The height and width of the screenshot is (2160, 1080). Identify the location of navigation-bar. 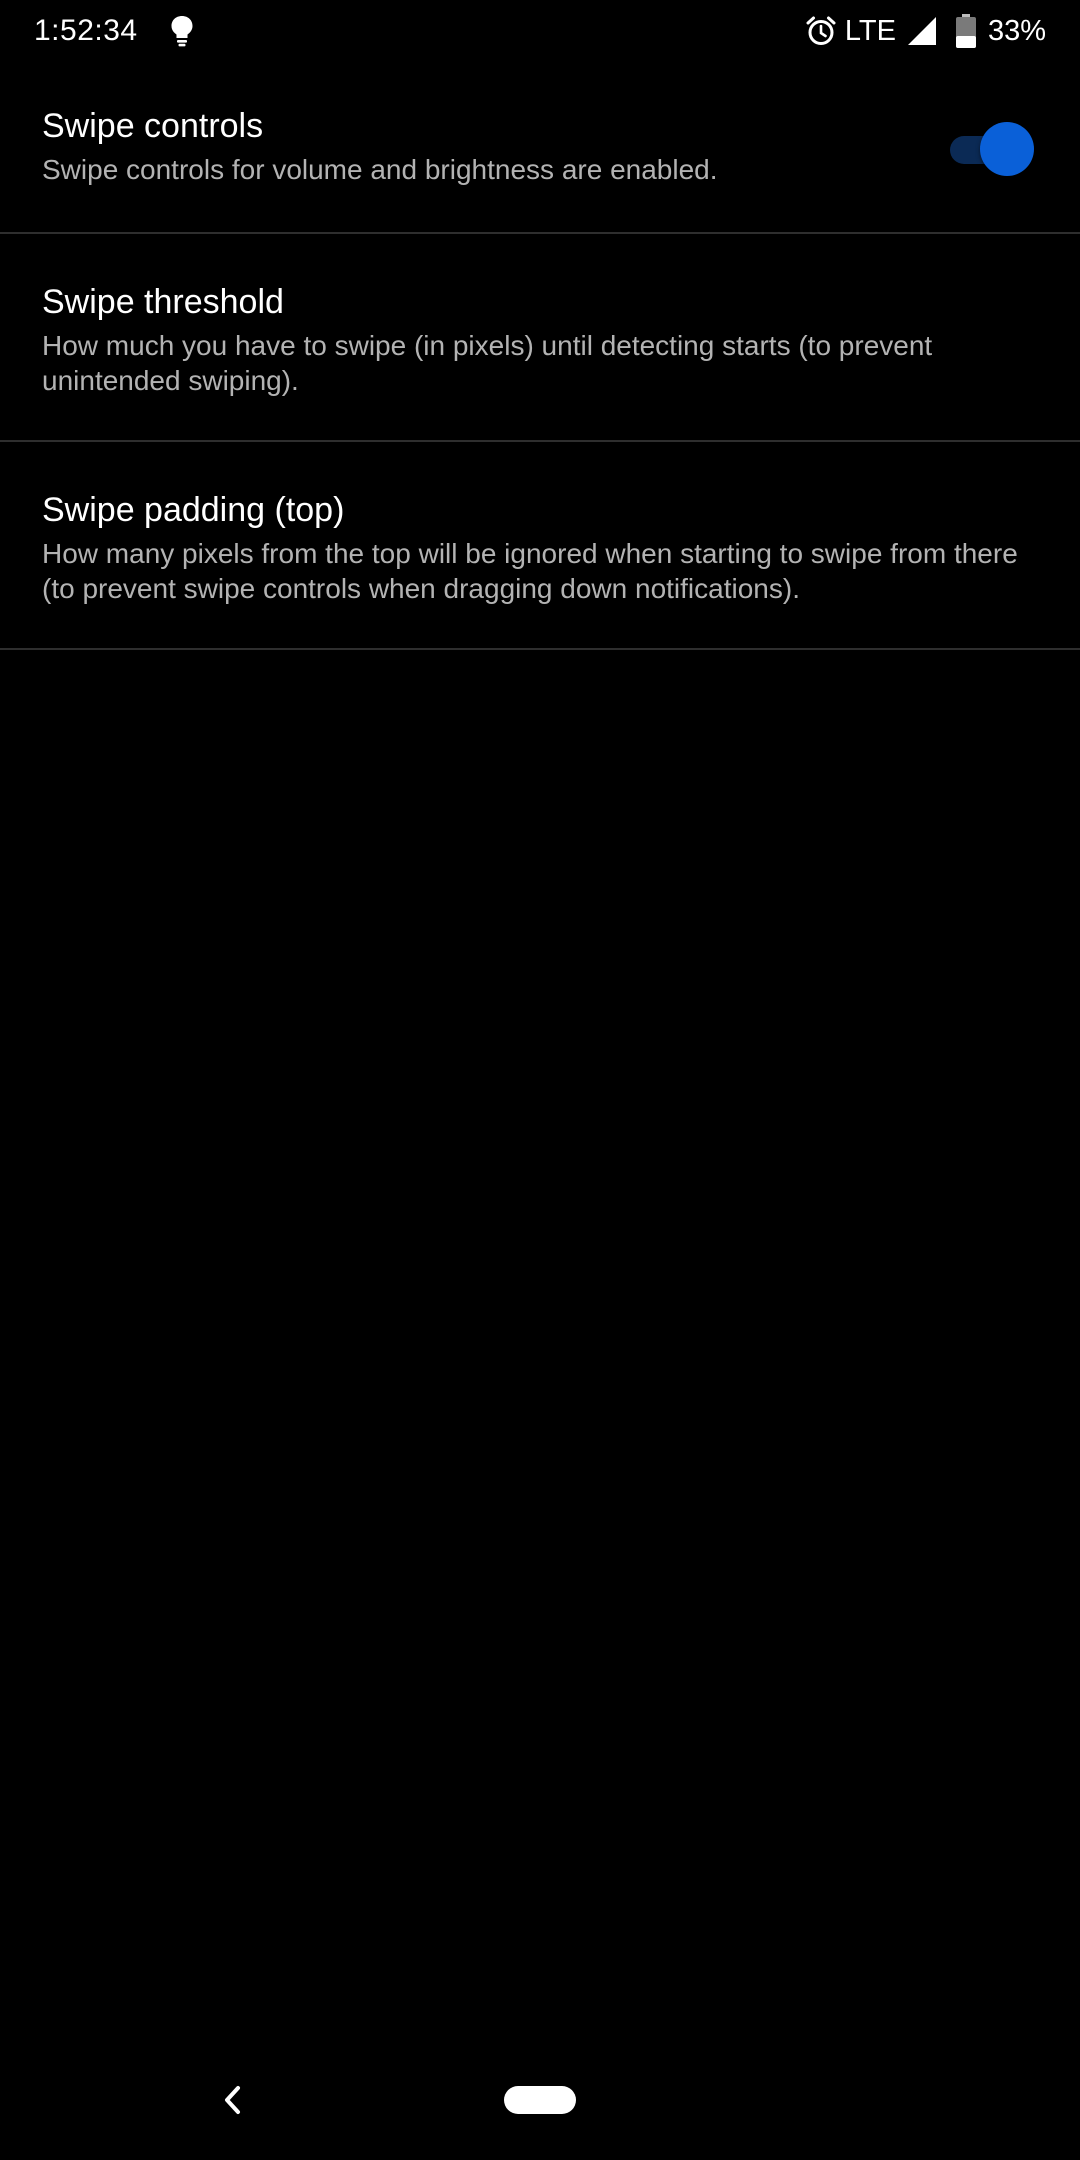
(540, 2100).